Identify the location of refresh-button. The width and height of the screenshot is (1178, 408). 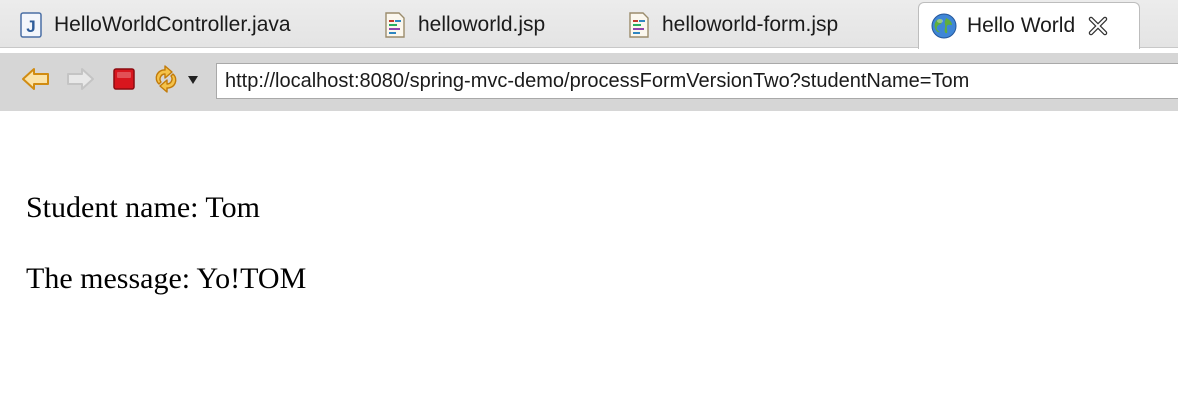
(166, 81).